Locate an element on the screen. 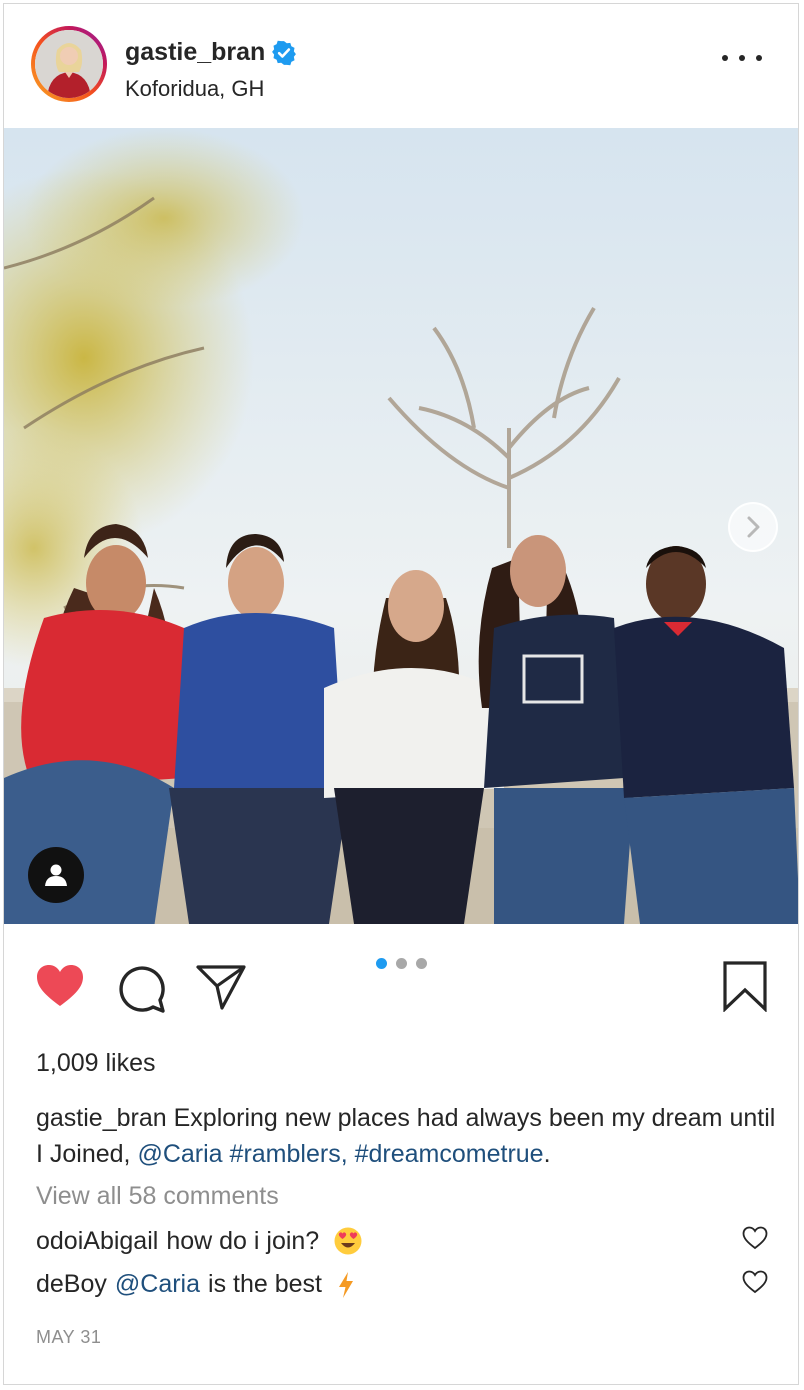 The width and height of the screenshot is (804, 1390). comment-item: odoiAbigail how do i join? is located at coordinates (199, 1241).